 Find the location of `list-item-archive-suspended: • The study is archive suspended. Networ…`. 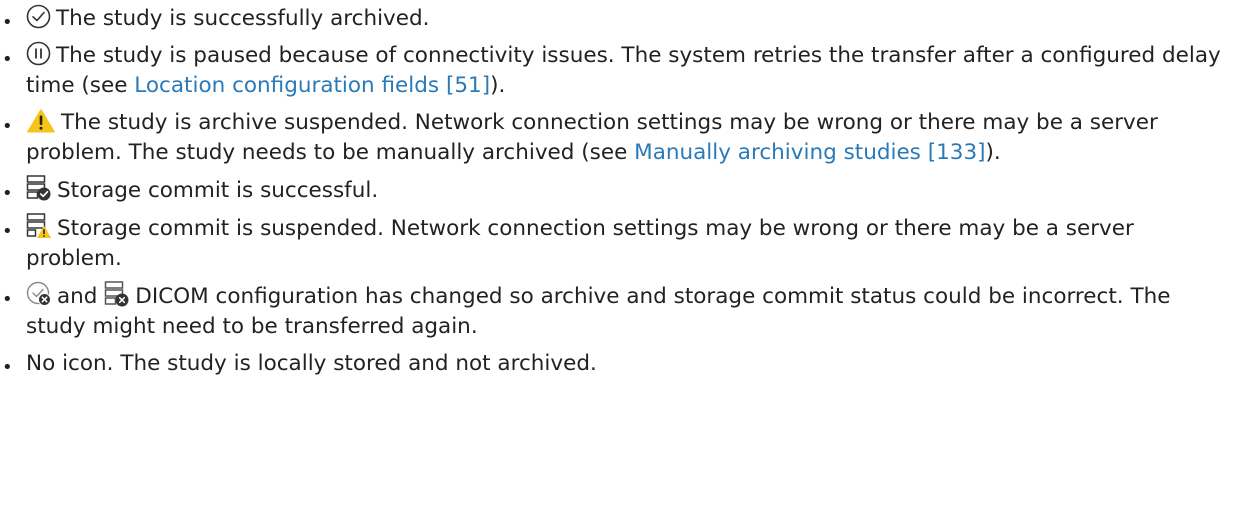

list-item-archive-suspended: • The study is archive suspended. Networ… is located at coordinates (613, 138).